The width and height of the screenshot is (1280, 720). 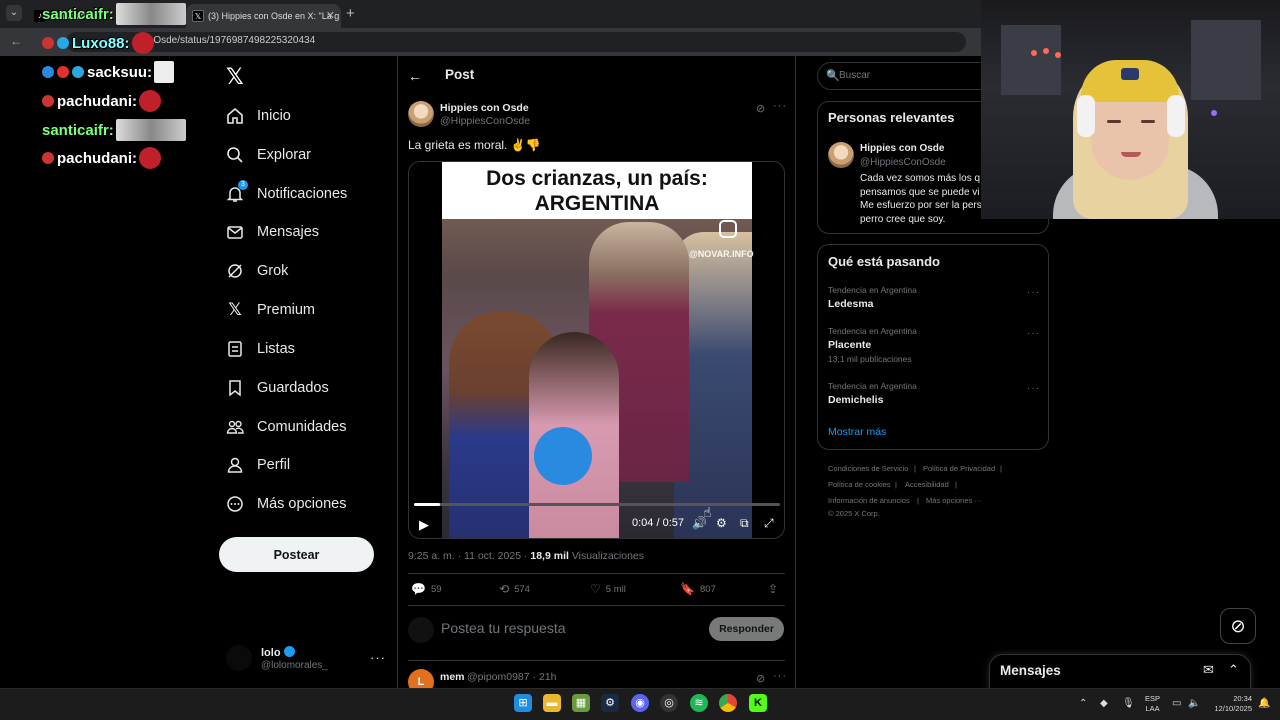 I want to click on back-arrow-icon: ←, so click(x=415, y=76).